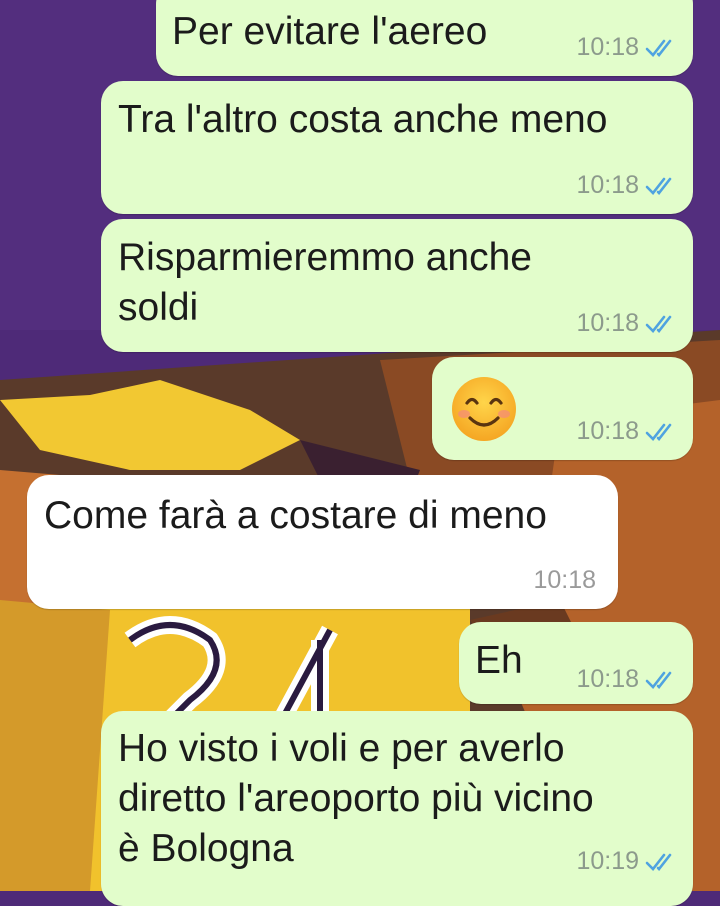 The height and width of the screenshot is (906, 720). Describe the element at coordinates (295, 515) in the screenshot. I see `message-text: Come farà a costare di meno` at that location.